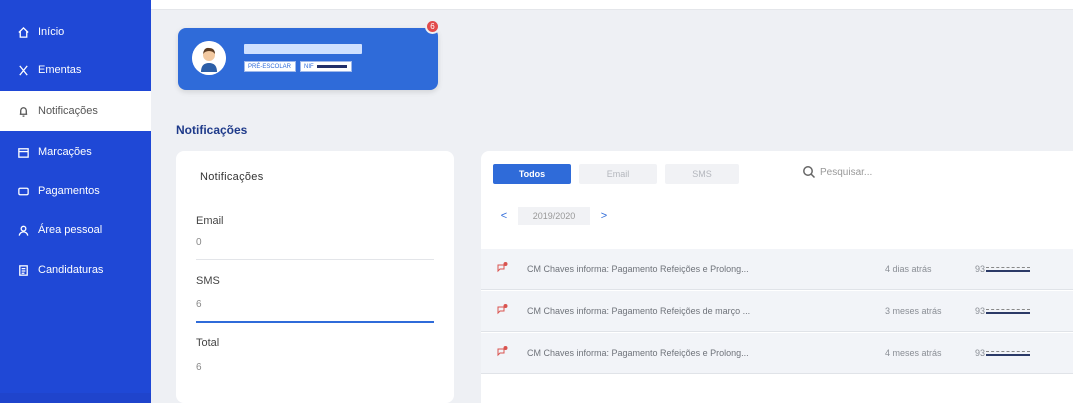  Describe the element at coordinates (75, 398) in the screenshot. I see `sidebar-footer` at that location.